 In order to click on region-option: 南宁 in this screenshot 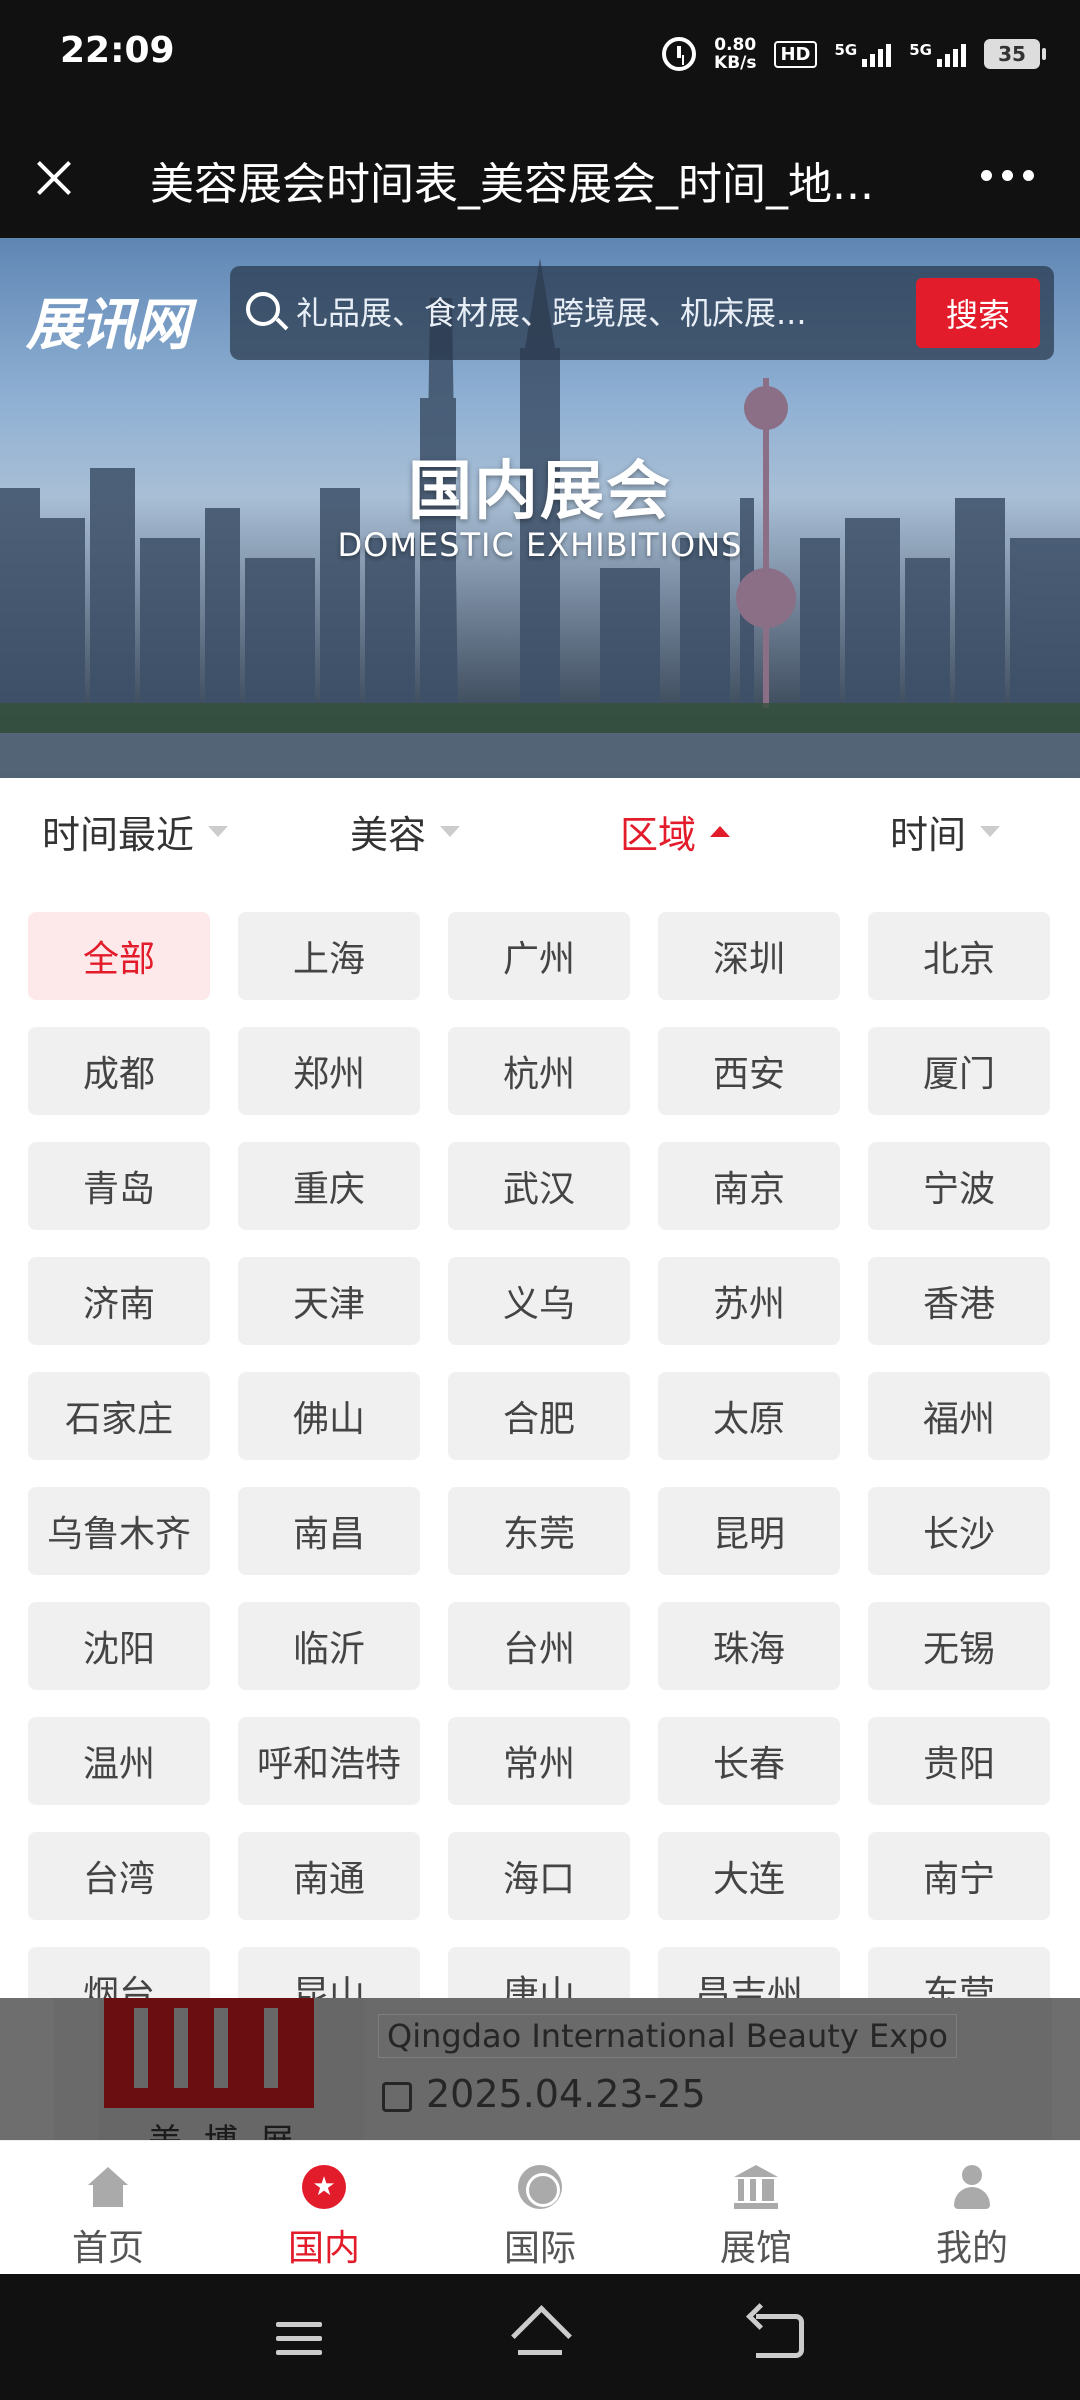, I will do `click(959, 1876)`.